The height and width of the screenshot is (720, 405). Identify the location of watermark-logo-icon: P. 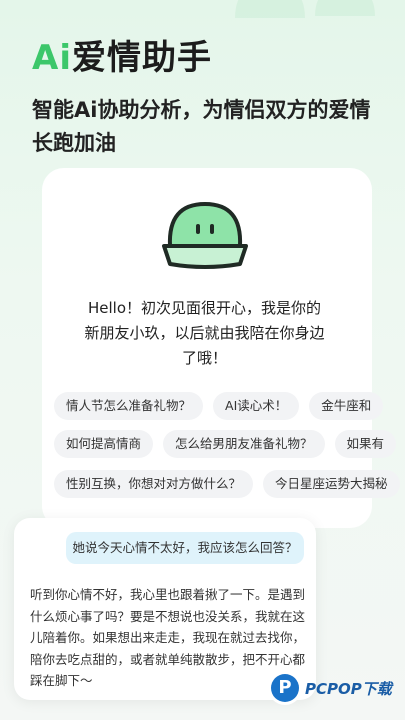
(285, 688).